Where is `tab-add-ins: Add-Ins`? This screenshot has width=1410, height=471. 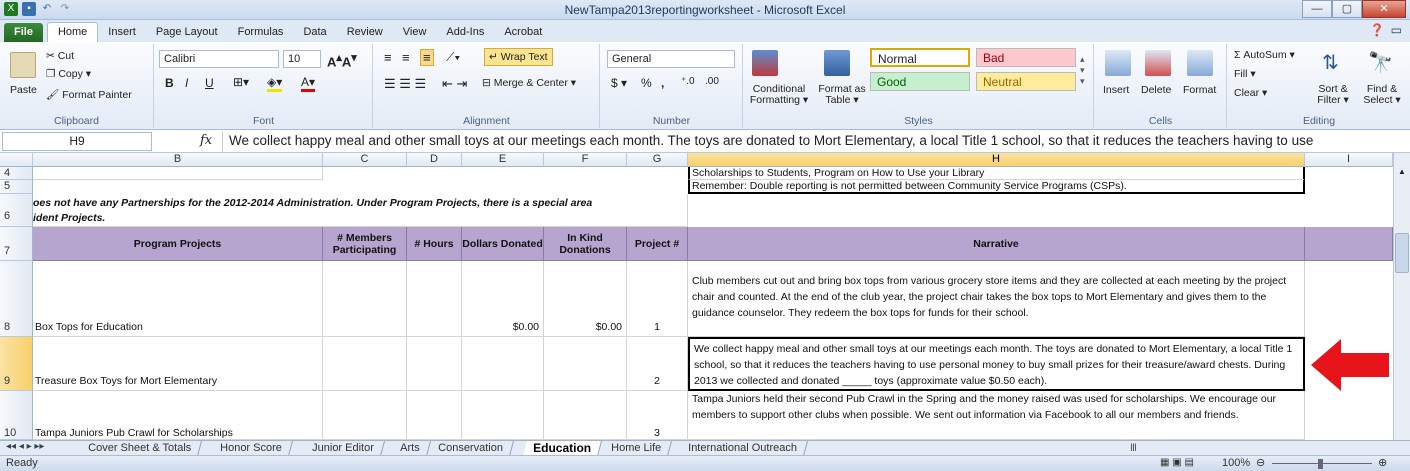
tab-add-ins: Add-Ins is located at coordinates (465, 32).